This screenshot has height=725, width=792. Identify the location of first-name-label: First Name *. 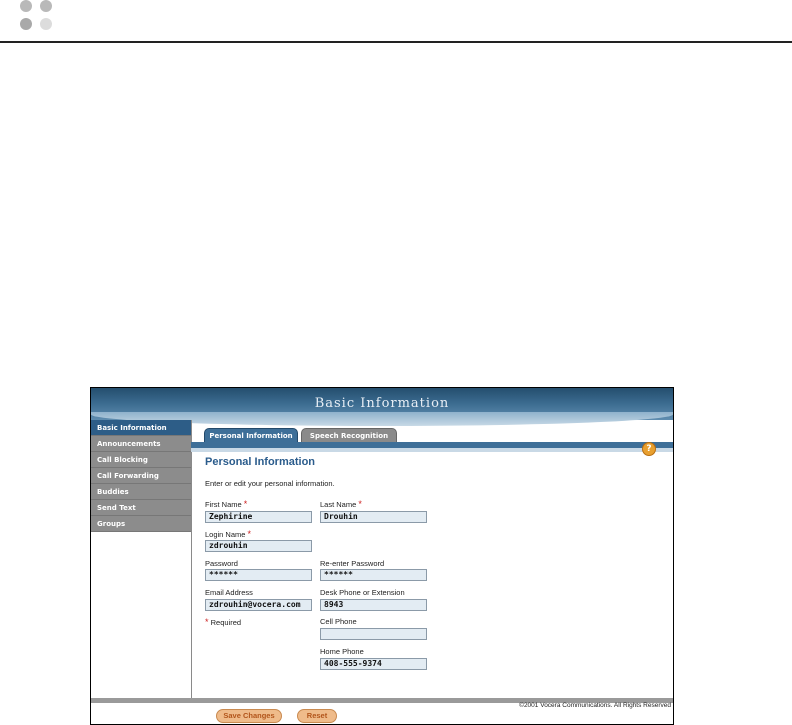
(226, 504).